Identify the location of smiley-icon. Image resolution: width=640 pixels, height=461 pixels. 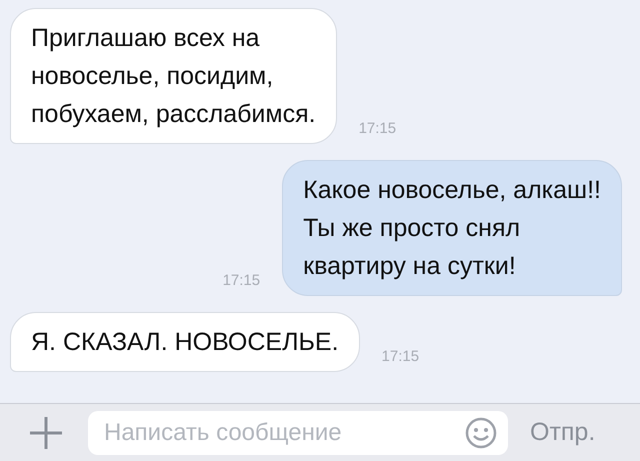
(481, 433).